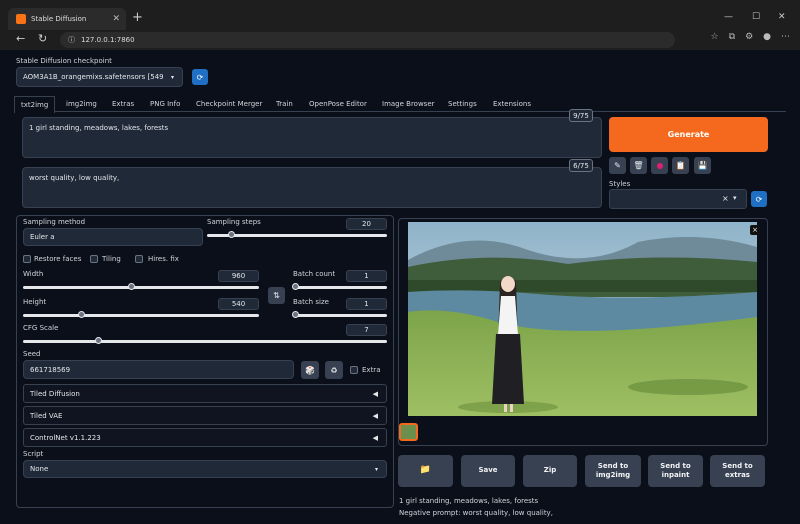 The width and height of the screenshot is (800, 524). I want to click on send-to-inpaint-button: Send to inpaint, so click(675, 471).